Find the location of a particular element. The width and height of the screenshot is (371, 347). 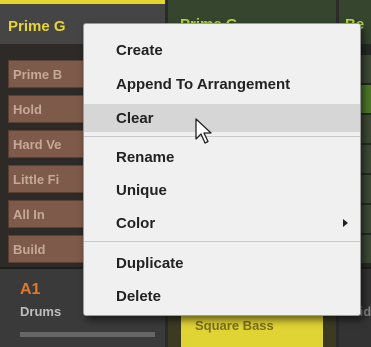

group-header-label: Prime G is located at coordinates (37, 26).